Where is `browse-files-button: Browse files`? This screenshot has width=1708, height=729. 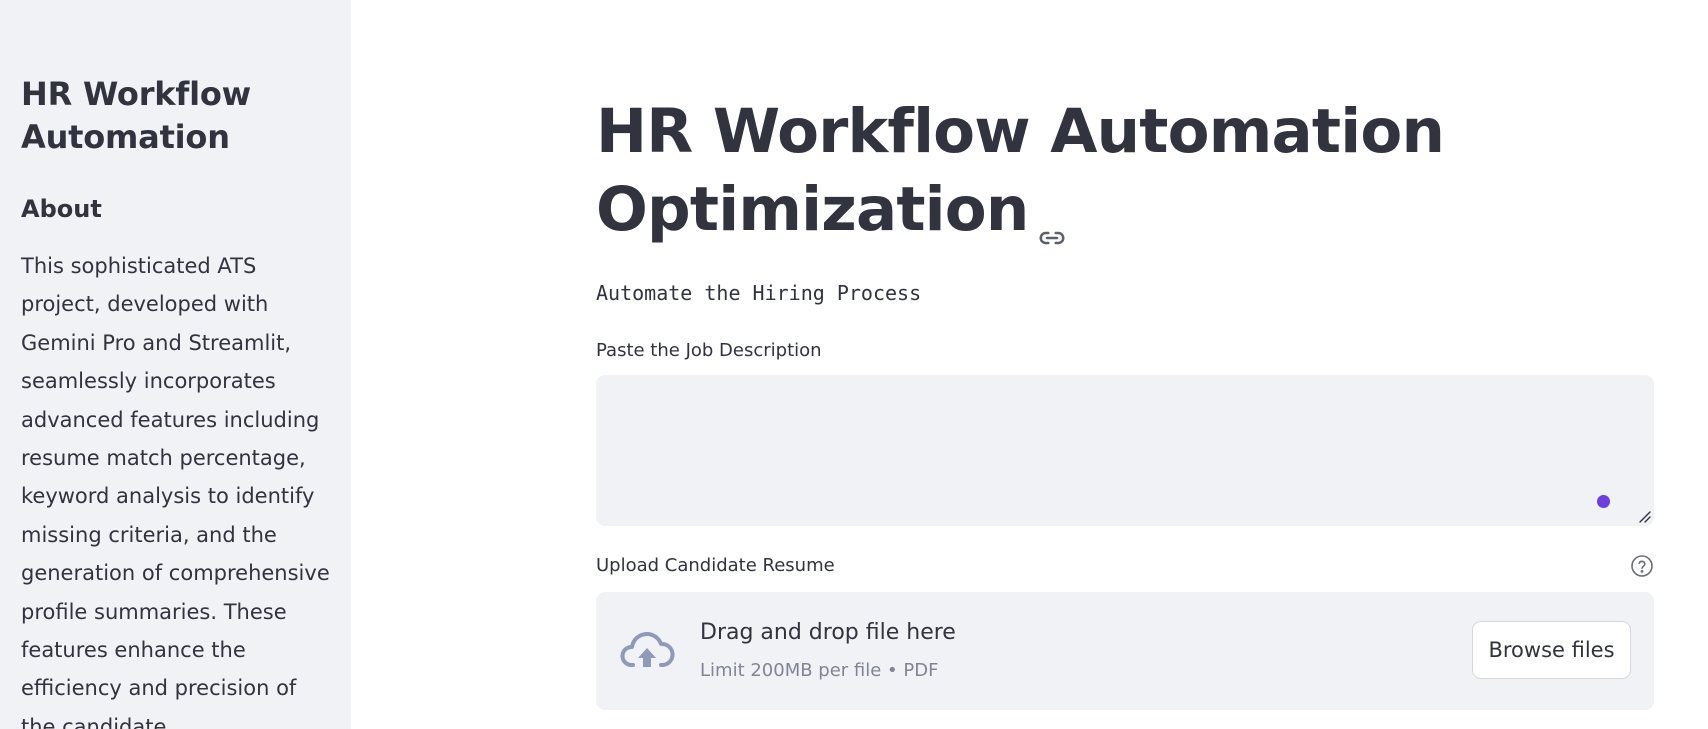
browse-files-button: Browse files is located at coordinates (1551, 650).